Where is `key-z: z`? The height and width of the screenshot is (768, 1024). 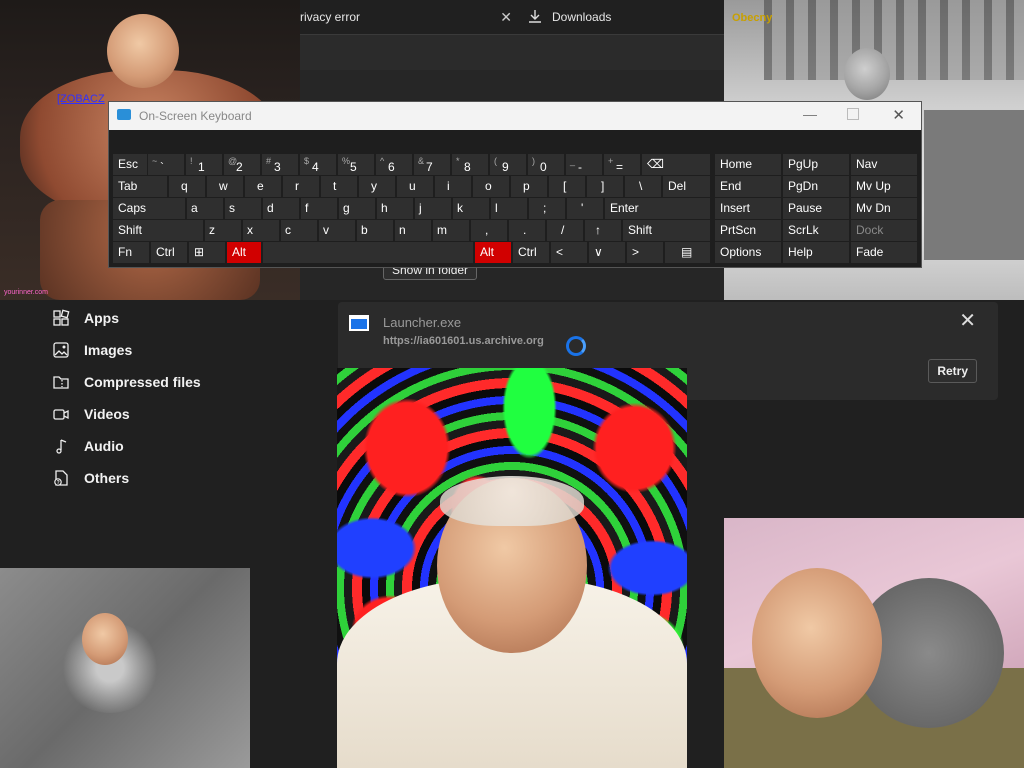
key-z: z is located at coordinates (223, 230).